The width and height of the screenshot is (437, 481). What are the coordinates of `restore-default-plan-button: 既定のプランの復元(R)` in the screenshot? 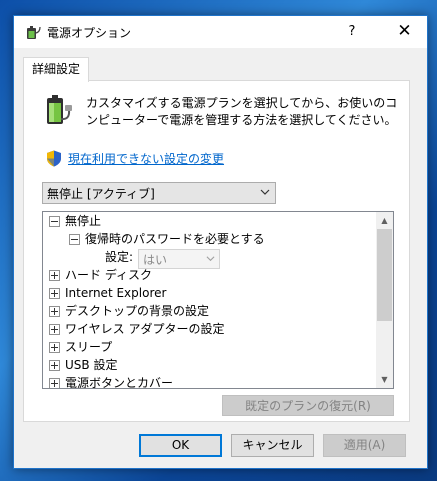 It's located at (308, 405).